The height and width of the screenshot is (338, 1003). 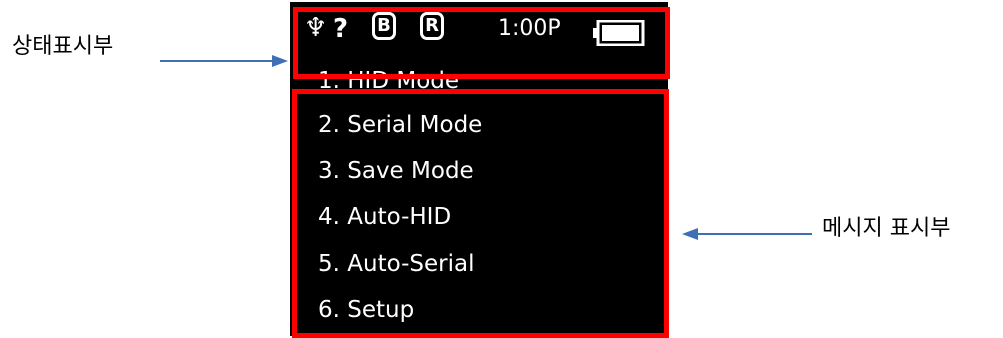 What do you see at coordinates (747, 234) in the screenshot?
I see `message-arrow` at bounding box center [747, 234].